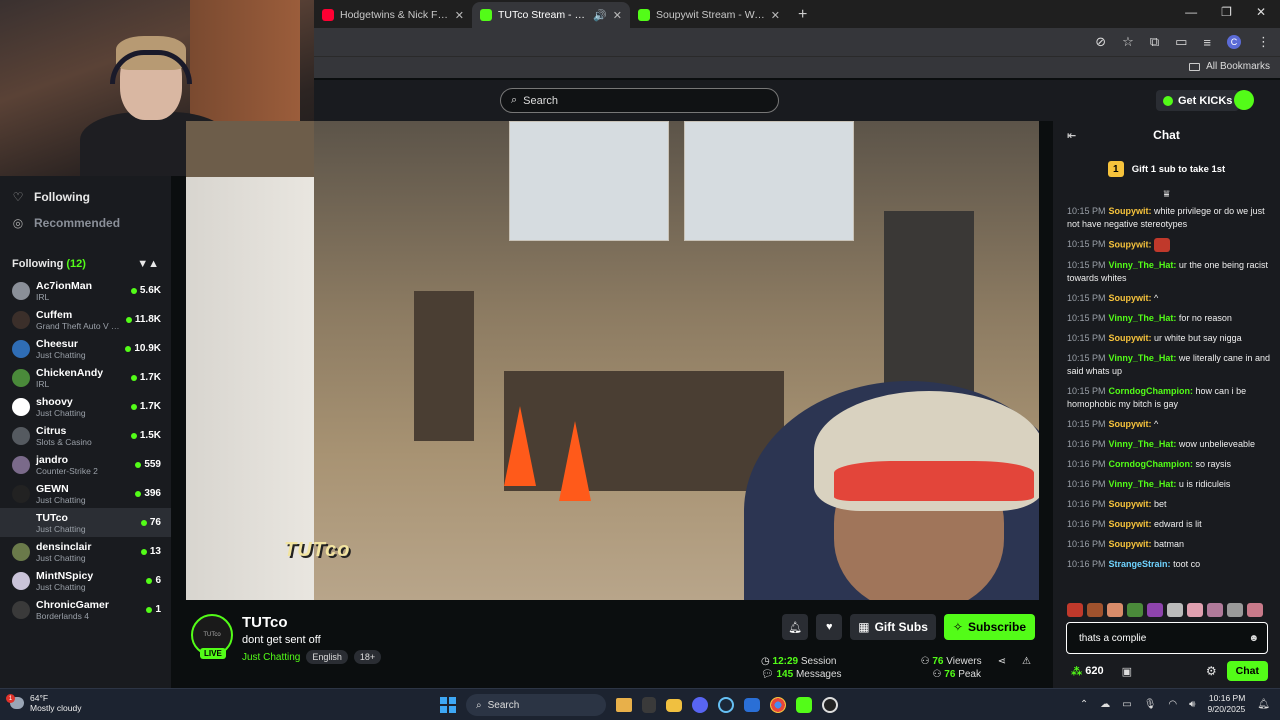 The image size is (1280, 720). I want to click on notifications-button: 🔔︎, so click(795, 627).